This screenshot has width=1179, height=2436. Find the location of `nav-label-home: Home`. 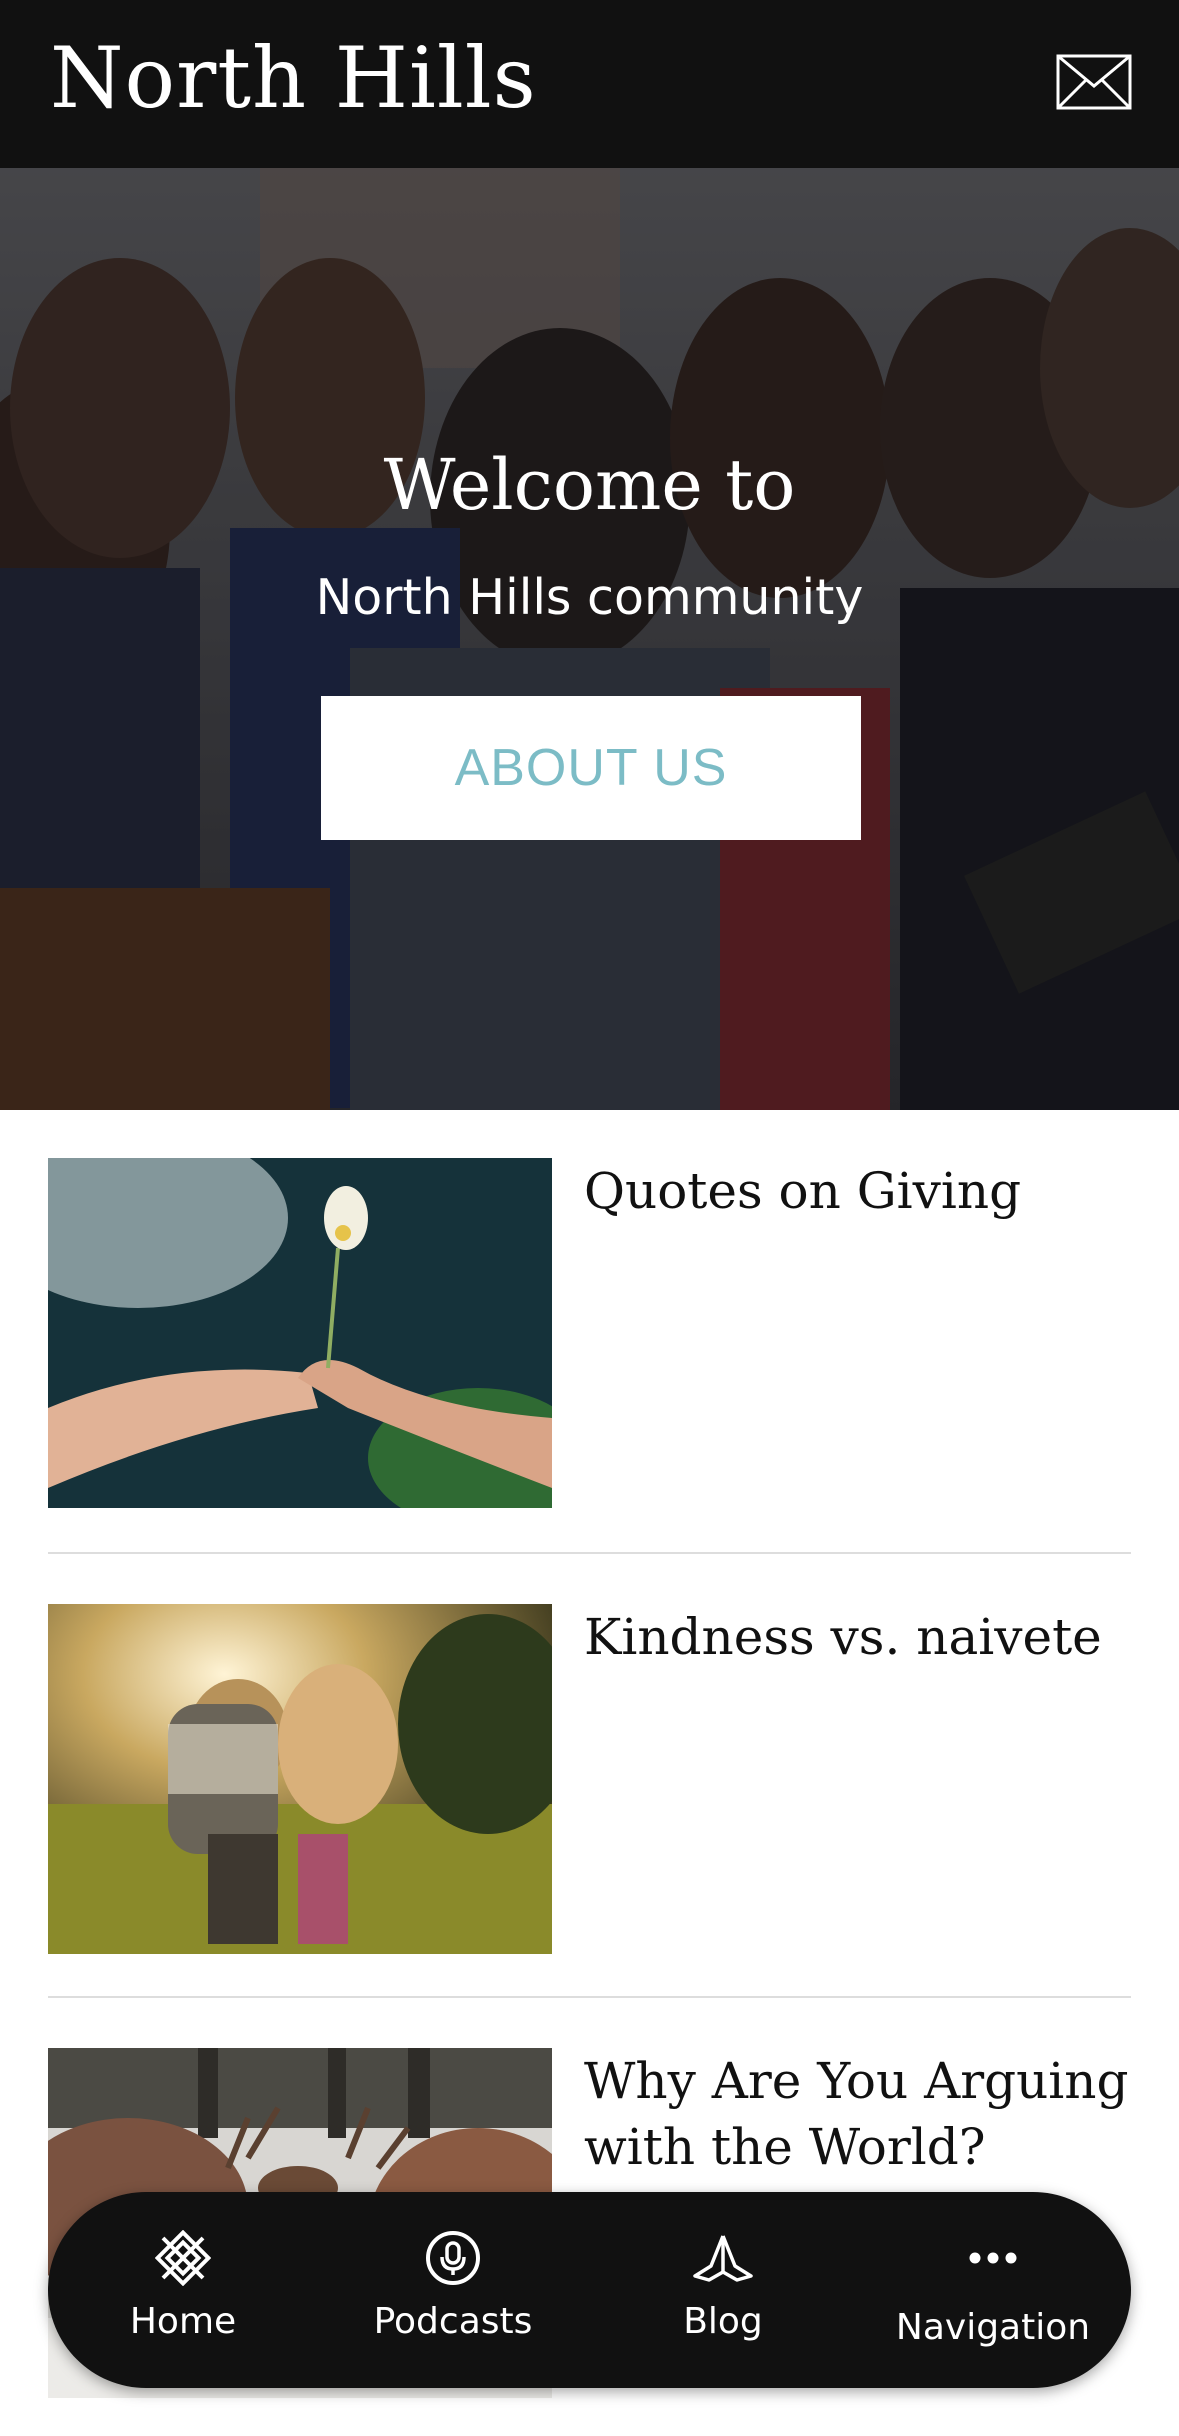

nav-label-home: Home is located at coordinates (183, 2321).